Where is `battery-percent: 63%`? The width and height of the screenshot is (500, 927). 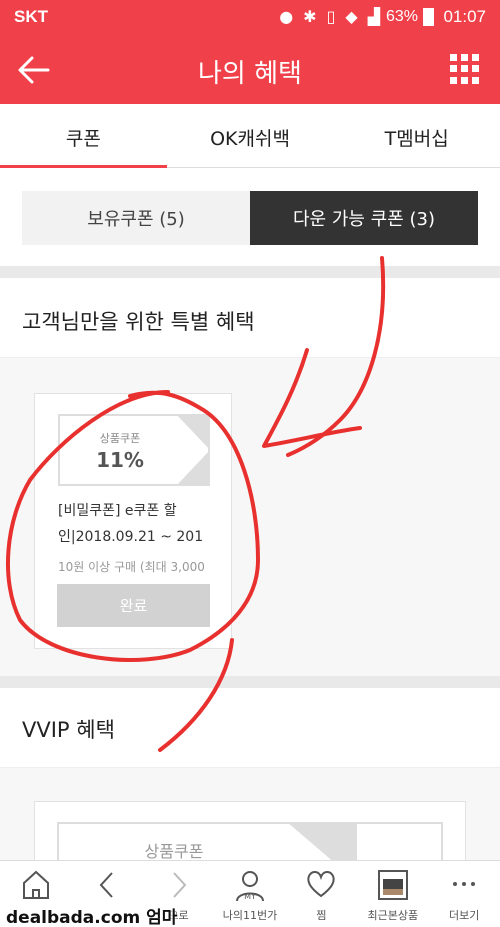
battery-percent: 63% is located at coordinates (401, 16).